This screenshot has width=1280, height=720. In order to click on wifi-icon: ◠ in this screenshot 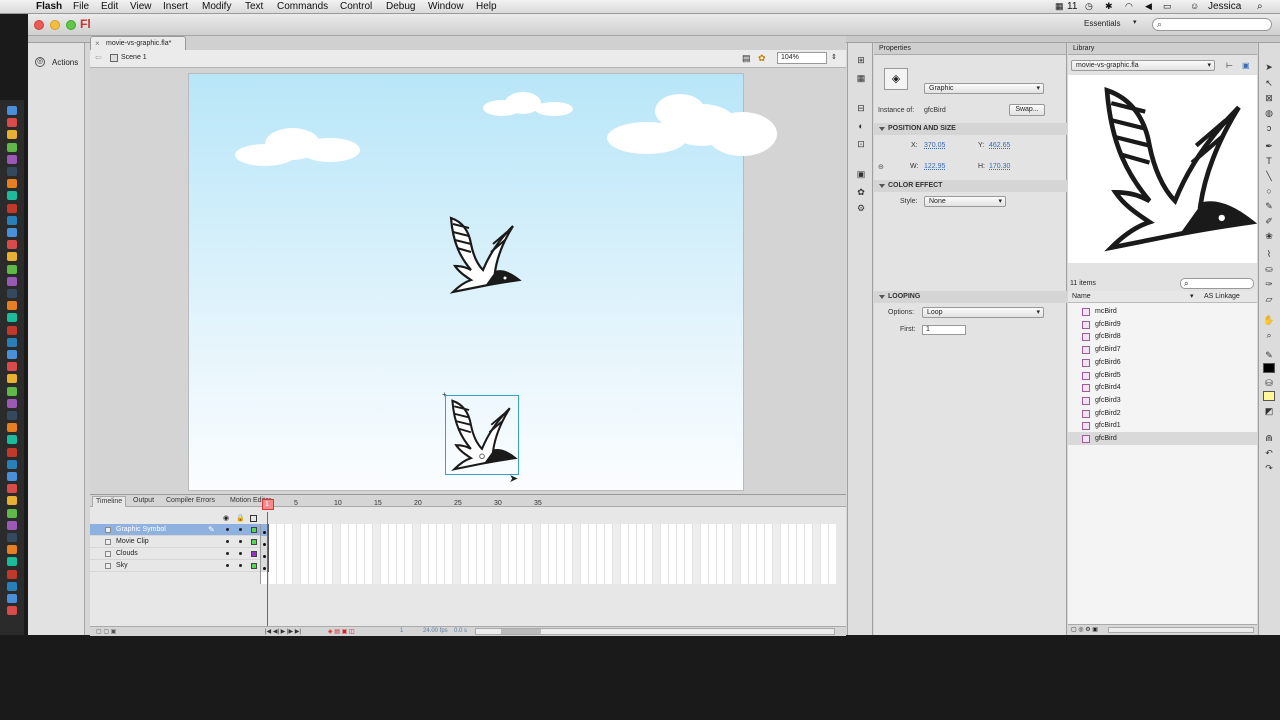, I will do `click(1129, 6)`.